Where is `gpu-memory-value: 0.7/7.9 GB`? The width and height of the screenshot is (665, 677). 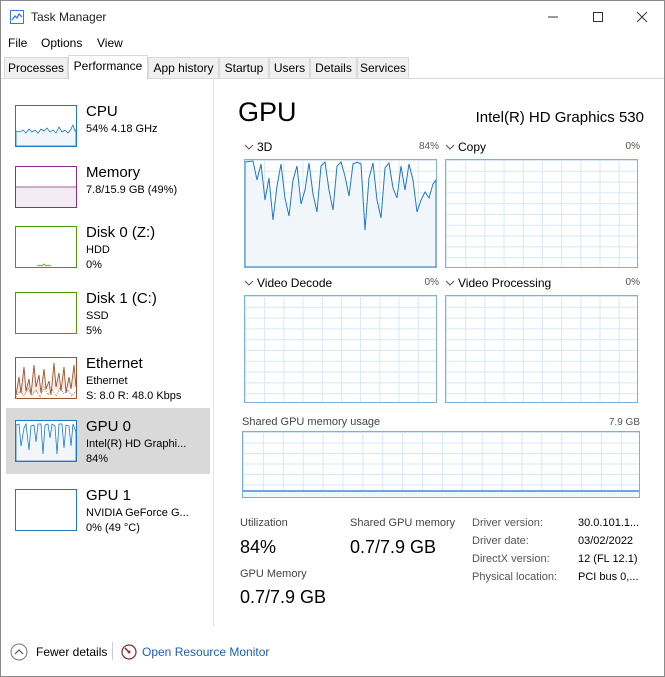 gpu-memory-value: 0.7/7.9 GB is located at coordinates (283, 597).